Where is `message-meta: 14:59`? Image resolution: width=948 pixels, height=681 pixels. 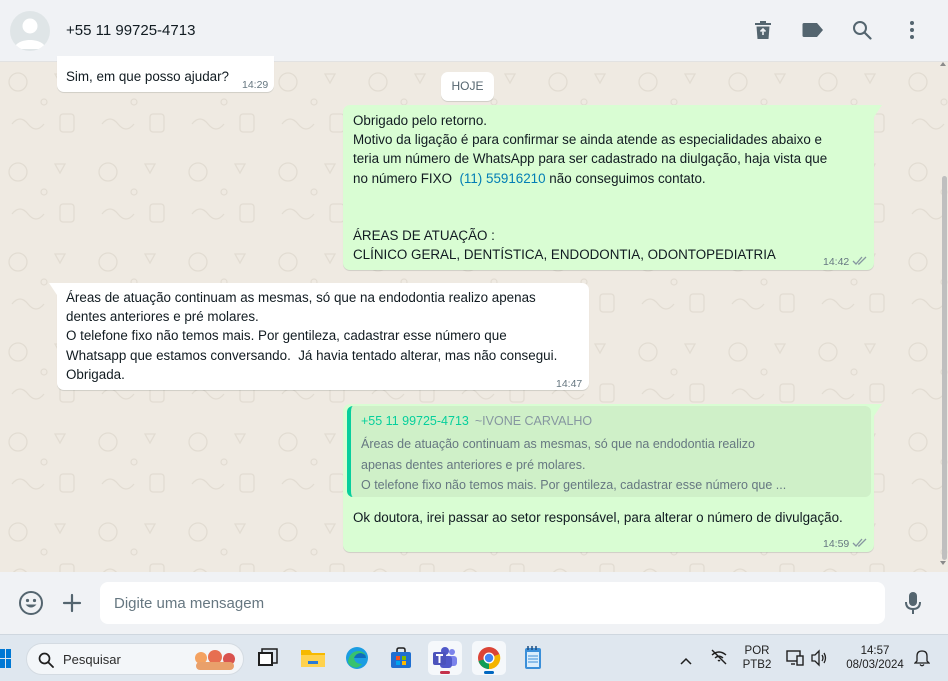
message-meta: 14:59 is located at coordinates (845, 544).